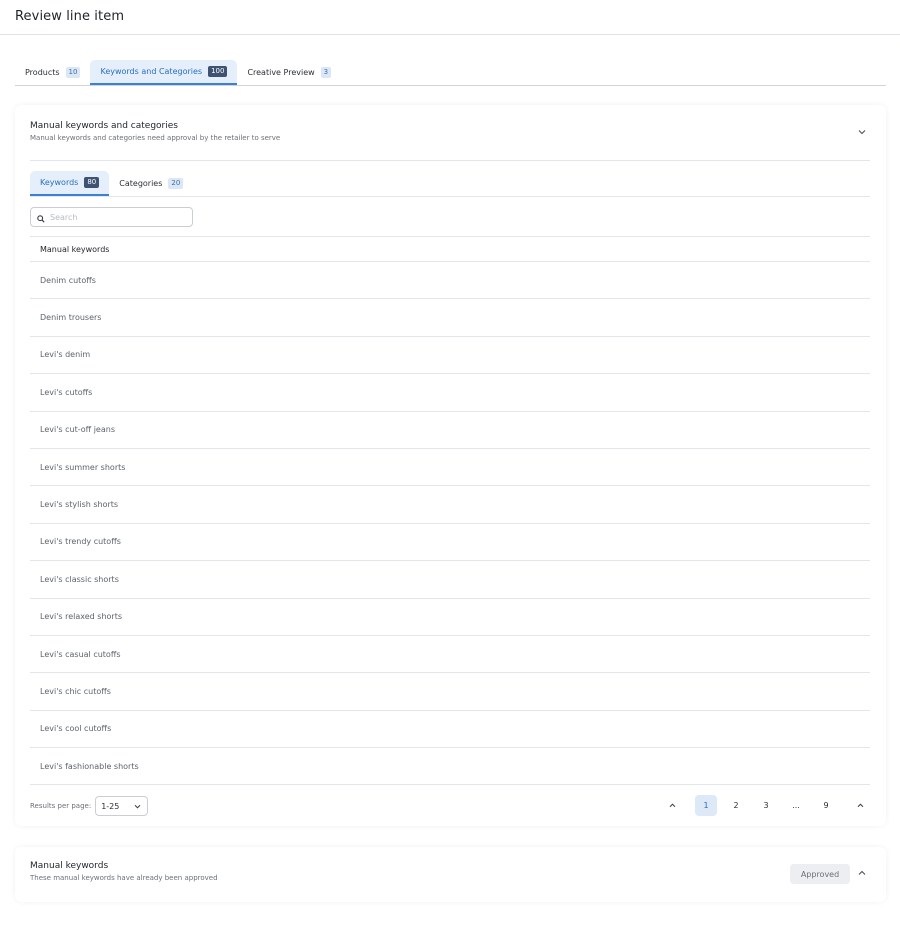 This screenshot has height=927, width=900. Describe the element at coordinates (69, 866) in the screenshot. I see `section-title: Manual keywords` at that location.